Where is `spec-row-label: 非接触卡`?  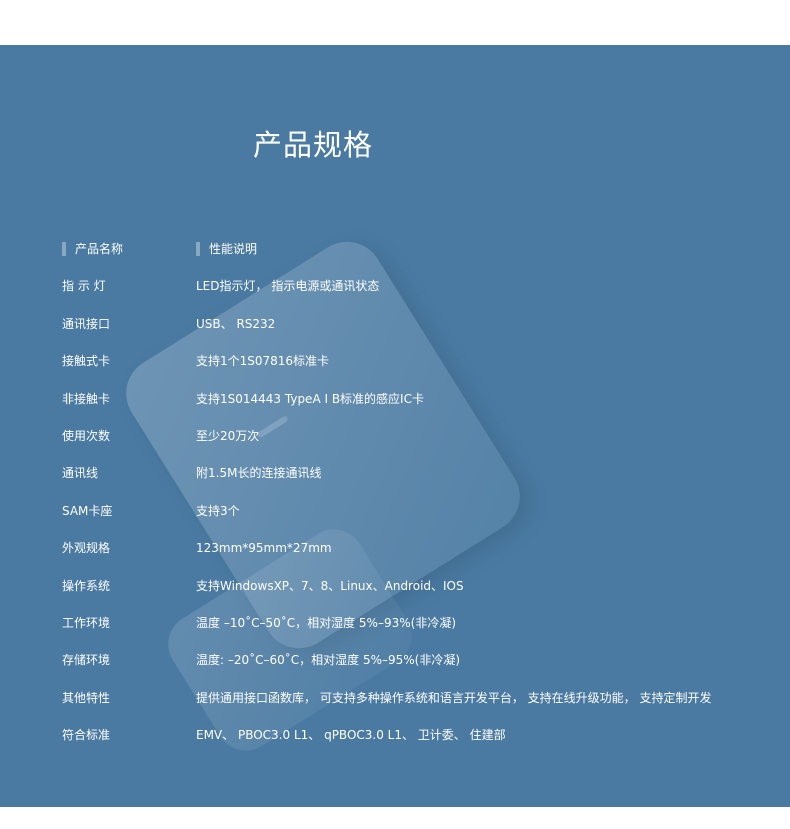 spec-row-label: 非接触卡 is located at coordinates (86, 398).